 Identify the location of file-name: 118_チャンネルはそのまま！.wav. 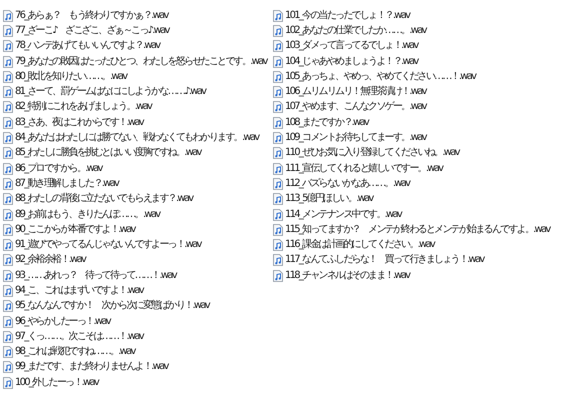
(347, 276).